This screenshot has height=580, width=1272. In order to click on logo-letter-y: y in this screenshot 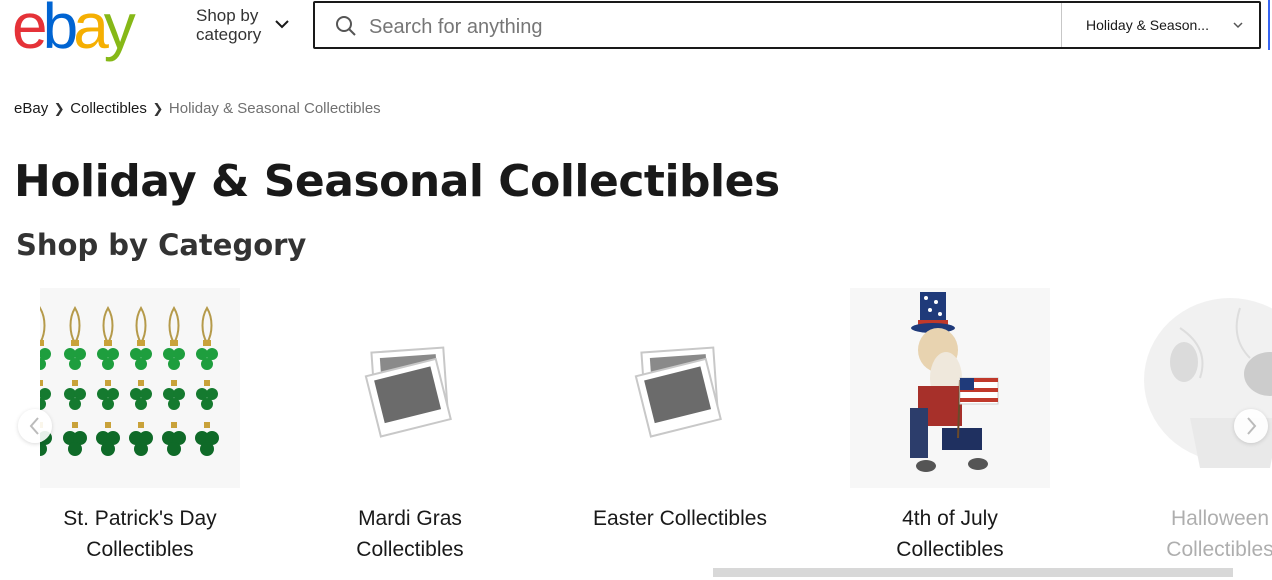, I will do `click(119, 31)`.